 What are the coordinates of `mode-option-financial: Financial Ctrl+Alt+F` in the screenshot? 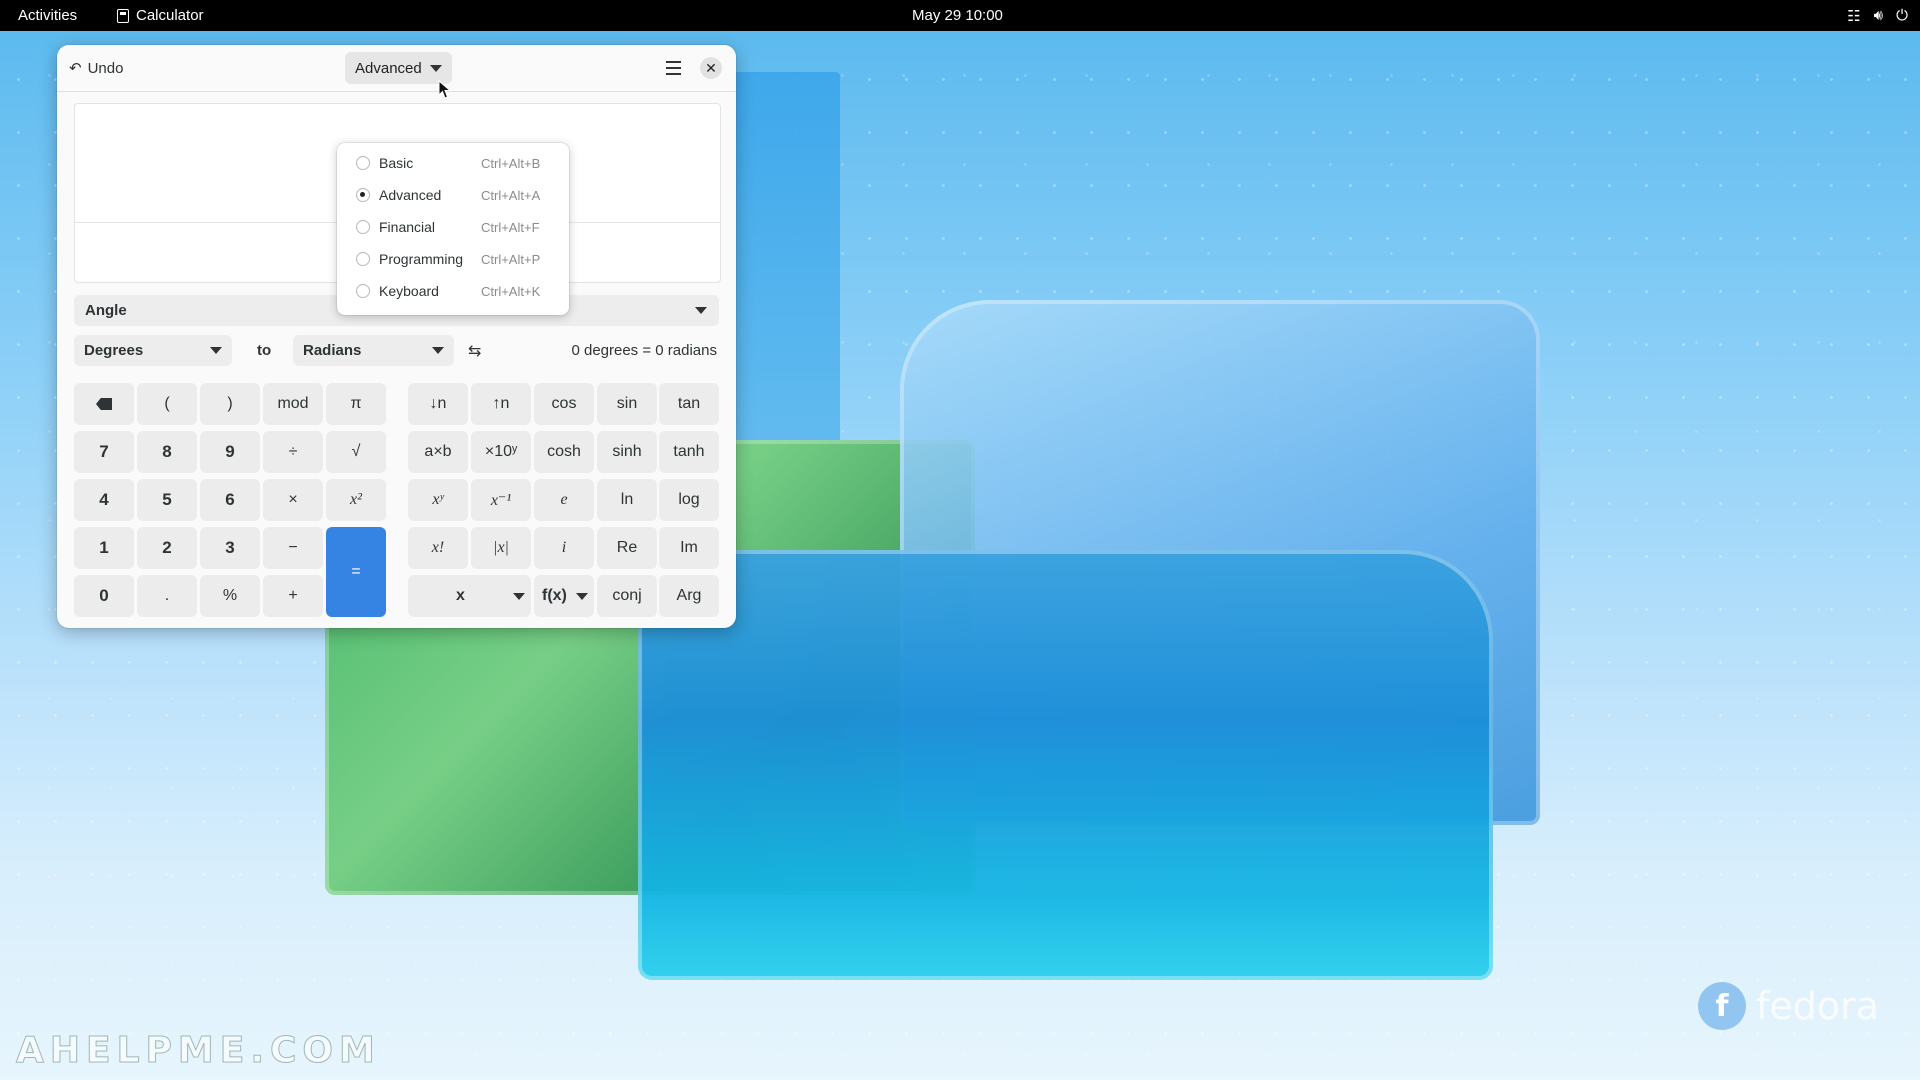 It's located at (453, 227).